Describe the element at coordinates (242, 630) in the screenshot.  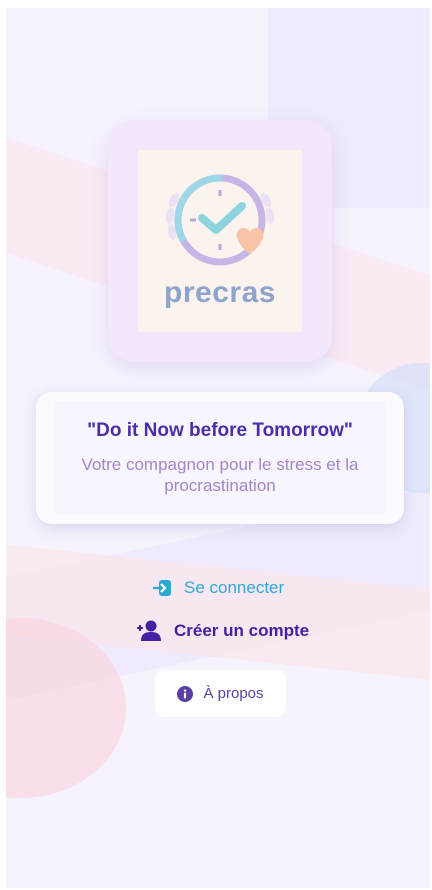
I see `signup-label: Créer un compte` at that location.